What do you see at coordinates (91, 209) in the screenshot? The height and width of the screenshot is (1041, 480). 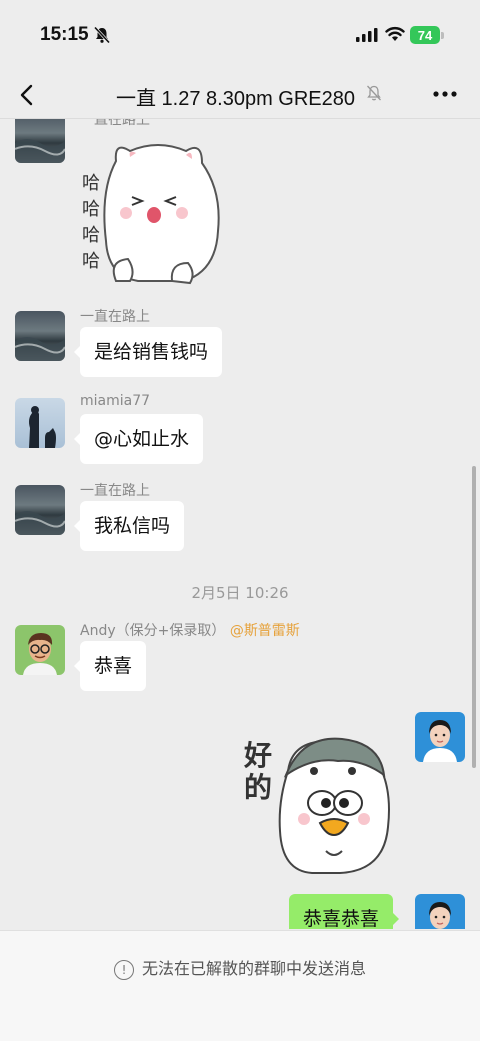 I see `sticker-caption-2: 哈` at bounding box center [91, 209].